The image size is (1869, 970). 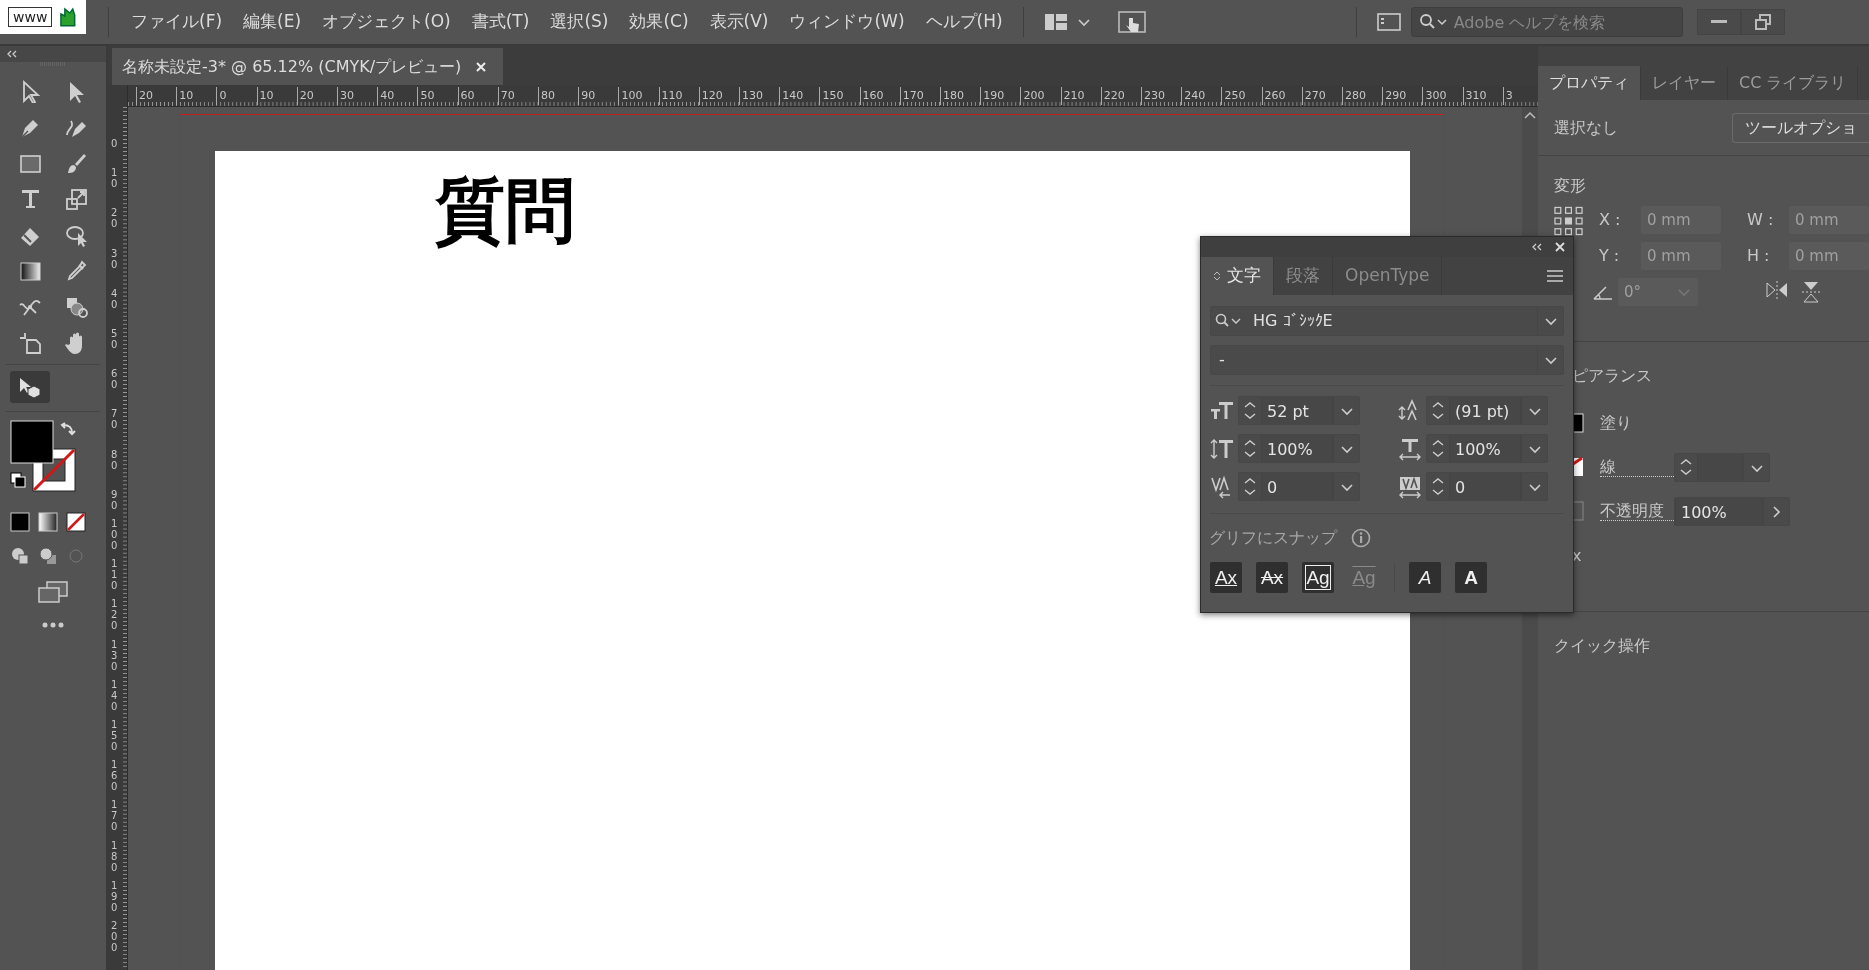 I want to click on opacity-value: 100%, so click(x=1719, y=511).